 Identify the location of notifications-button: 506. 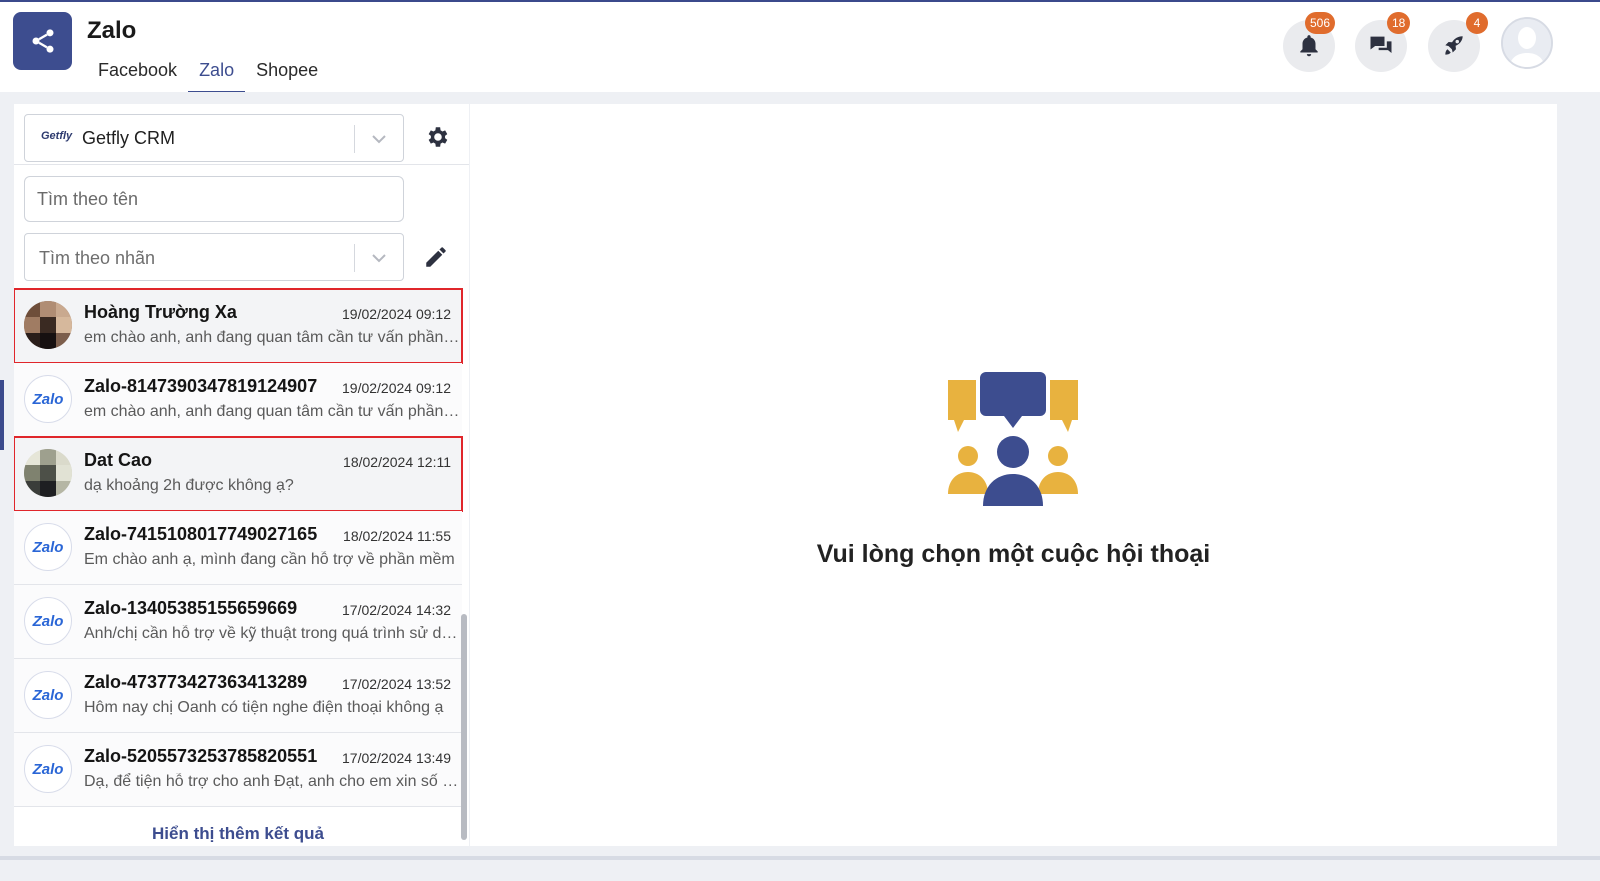
(1309, 42).